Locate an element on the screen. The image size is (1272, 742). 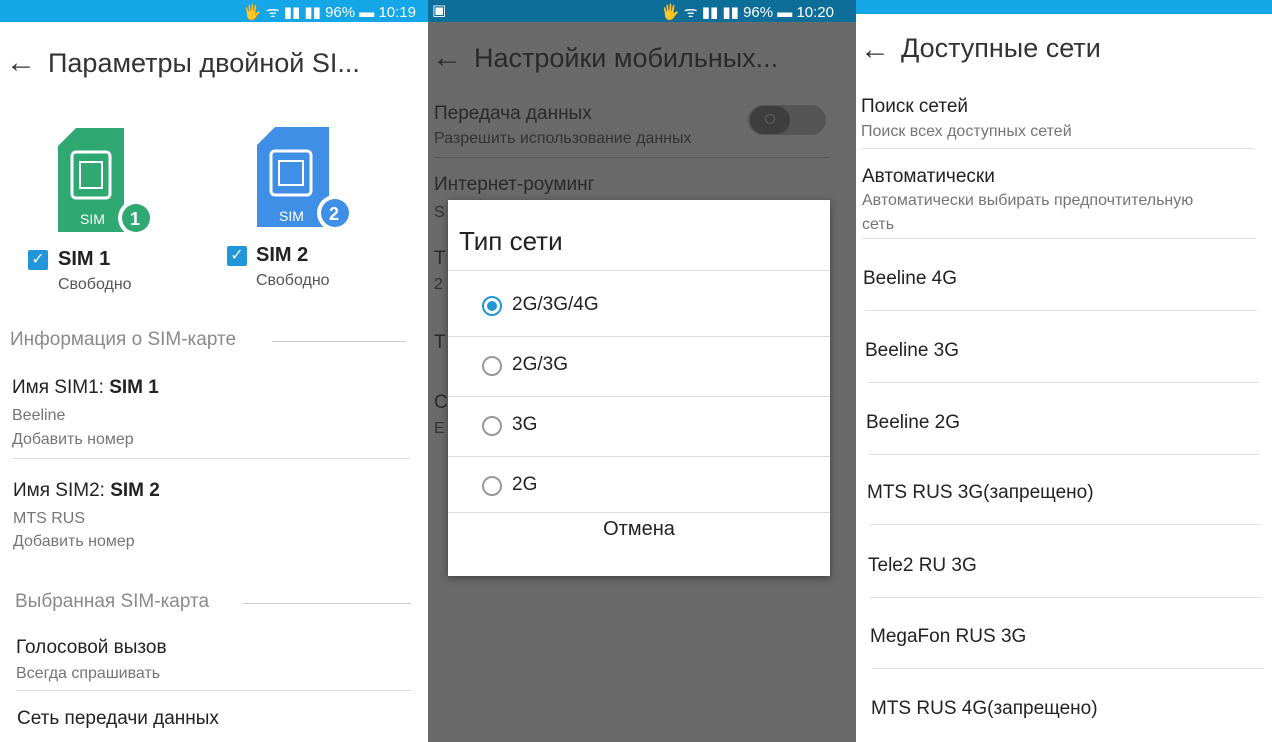
network-item: Tele2 RU 3G is located at coordinates (922, 566).